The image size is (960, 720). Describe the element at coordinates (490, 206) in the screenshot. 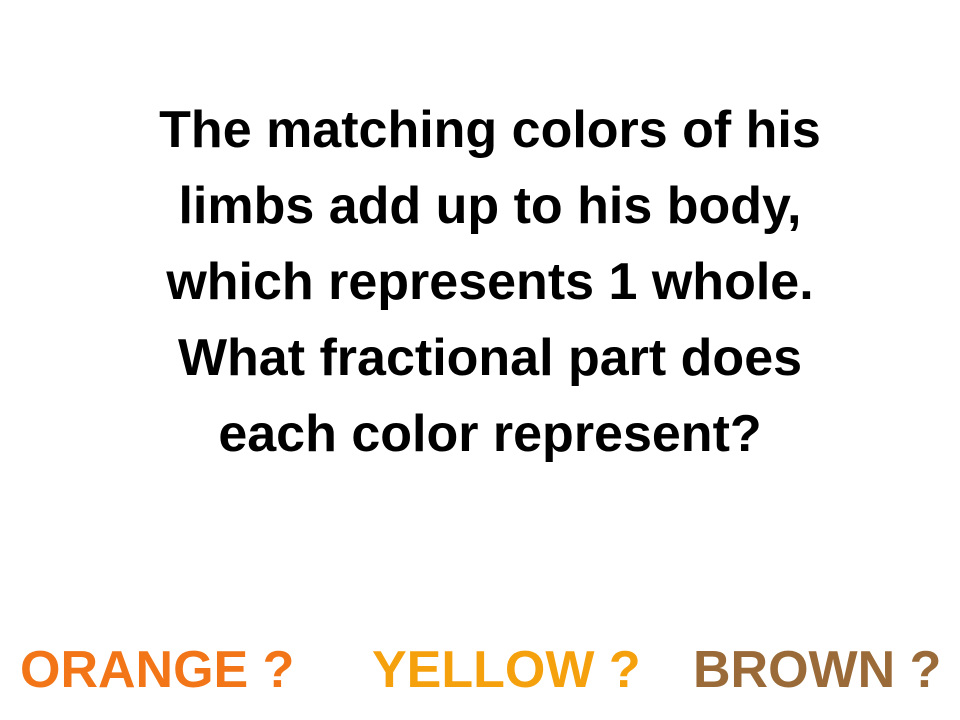

I see `question-line: limbs add up to his body,` at that location.